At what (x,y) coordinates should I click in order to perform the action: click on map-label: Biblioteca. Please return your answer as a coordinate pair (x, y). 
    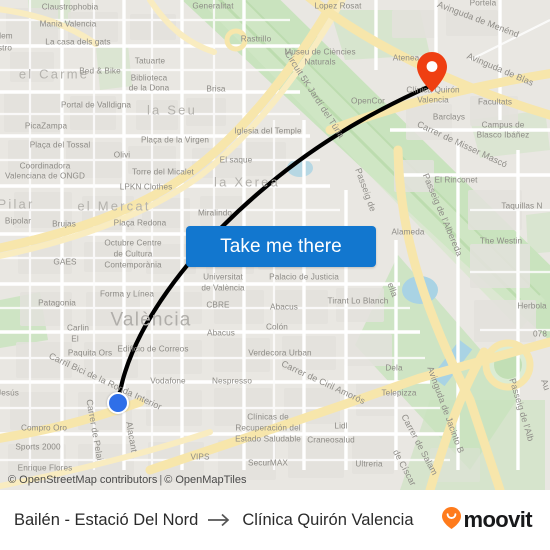
    Looking at the image, I should click on (149, 78).